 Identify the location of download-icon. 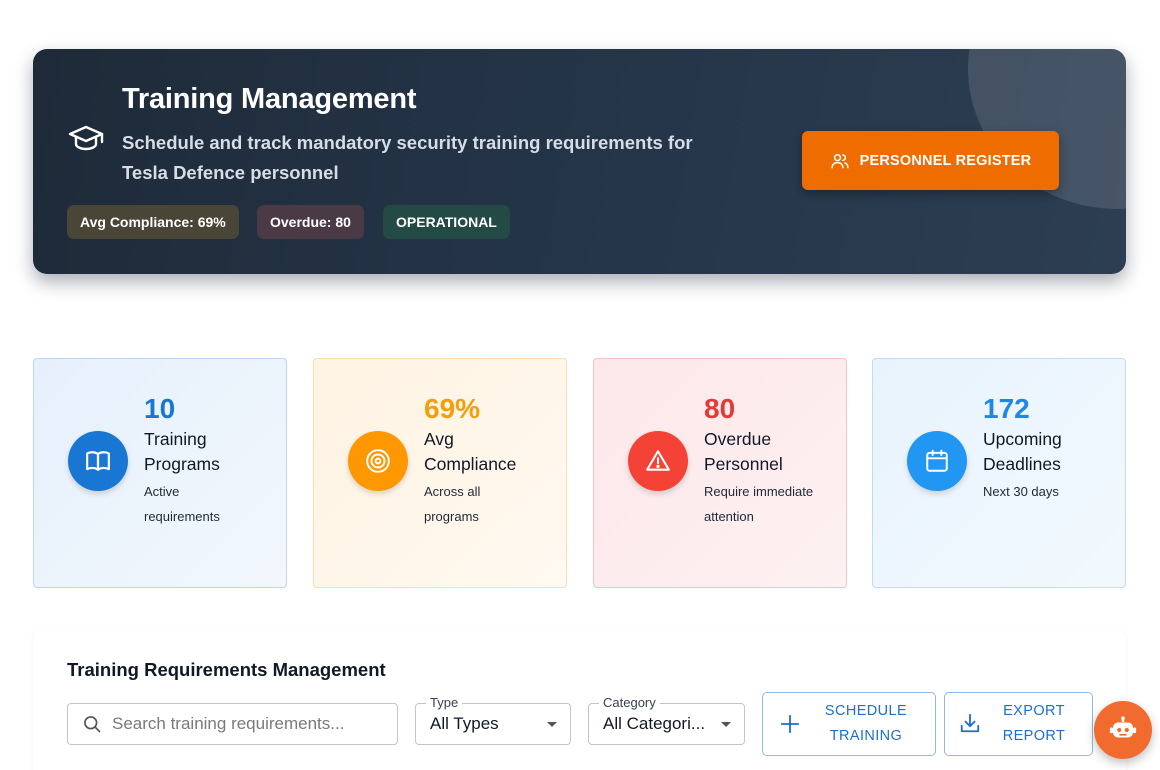
(970, 723).